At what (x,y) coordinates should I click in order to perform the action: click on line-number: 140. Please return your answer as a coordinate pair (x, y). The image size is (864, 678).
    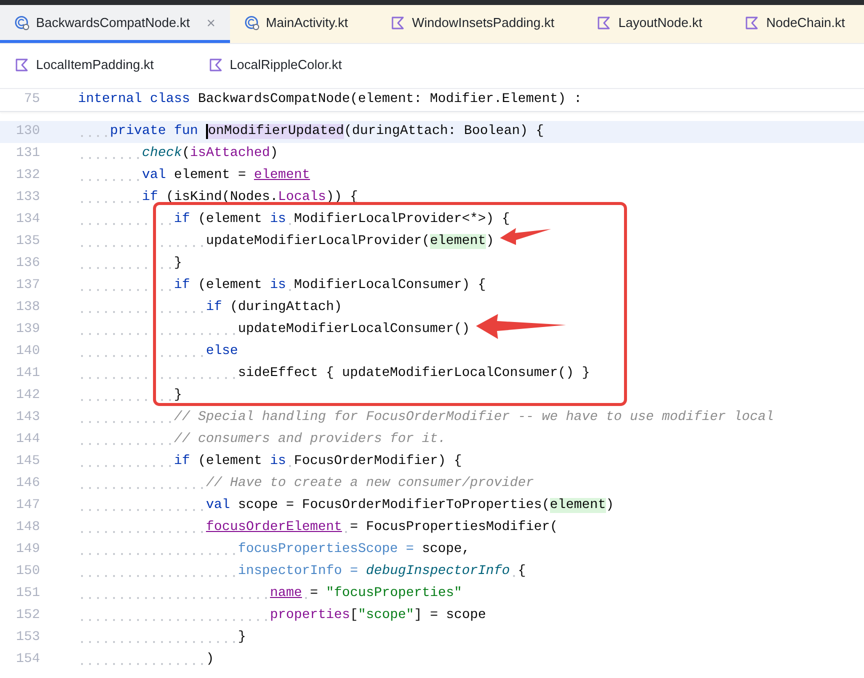
    Looking at the image, I should click on (27, 352).